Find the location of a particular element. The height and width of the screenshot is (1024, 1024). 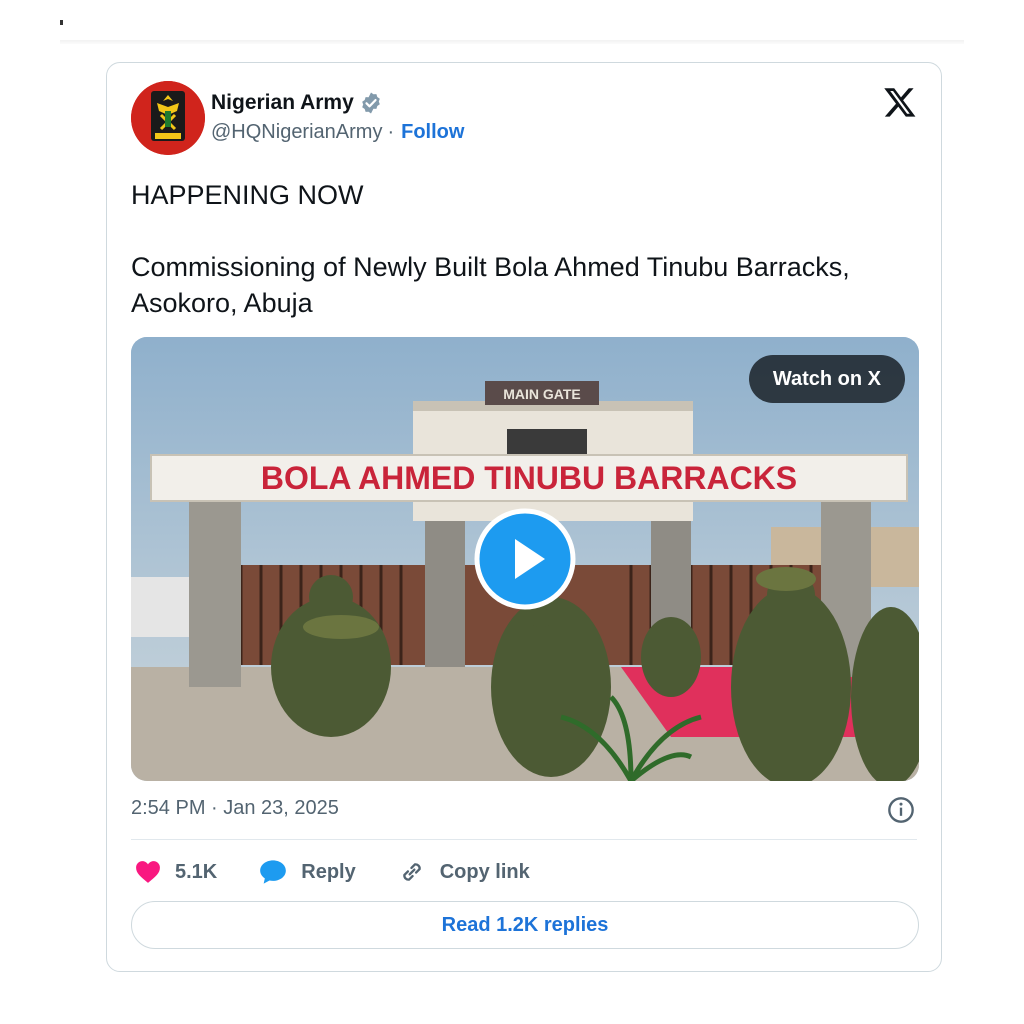

reply-button: Reply is located at coordinates (307, 872).